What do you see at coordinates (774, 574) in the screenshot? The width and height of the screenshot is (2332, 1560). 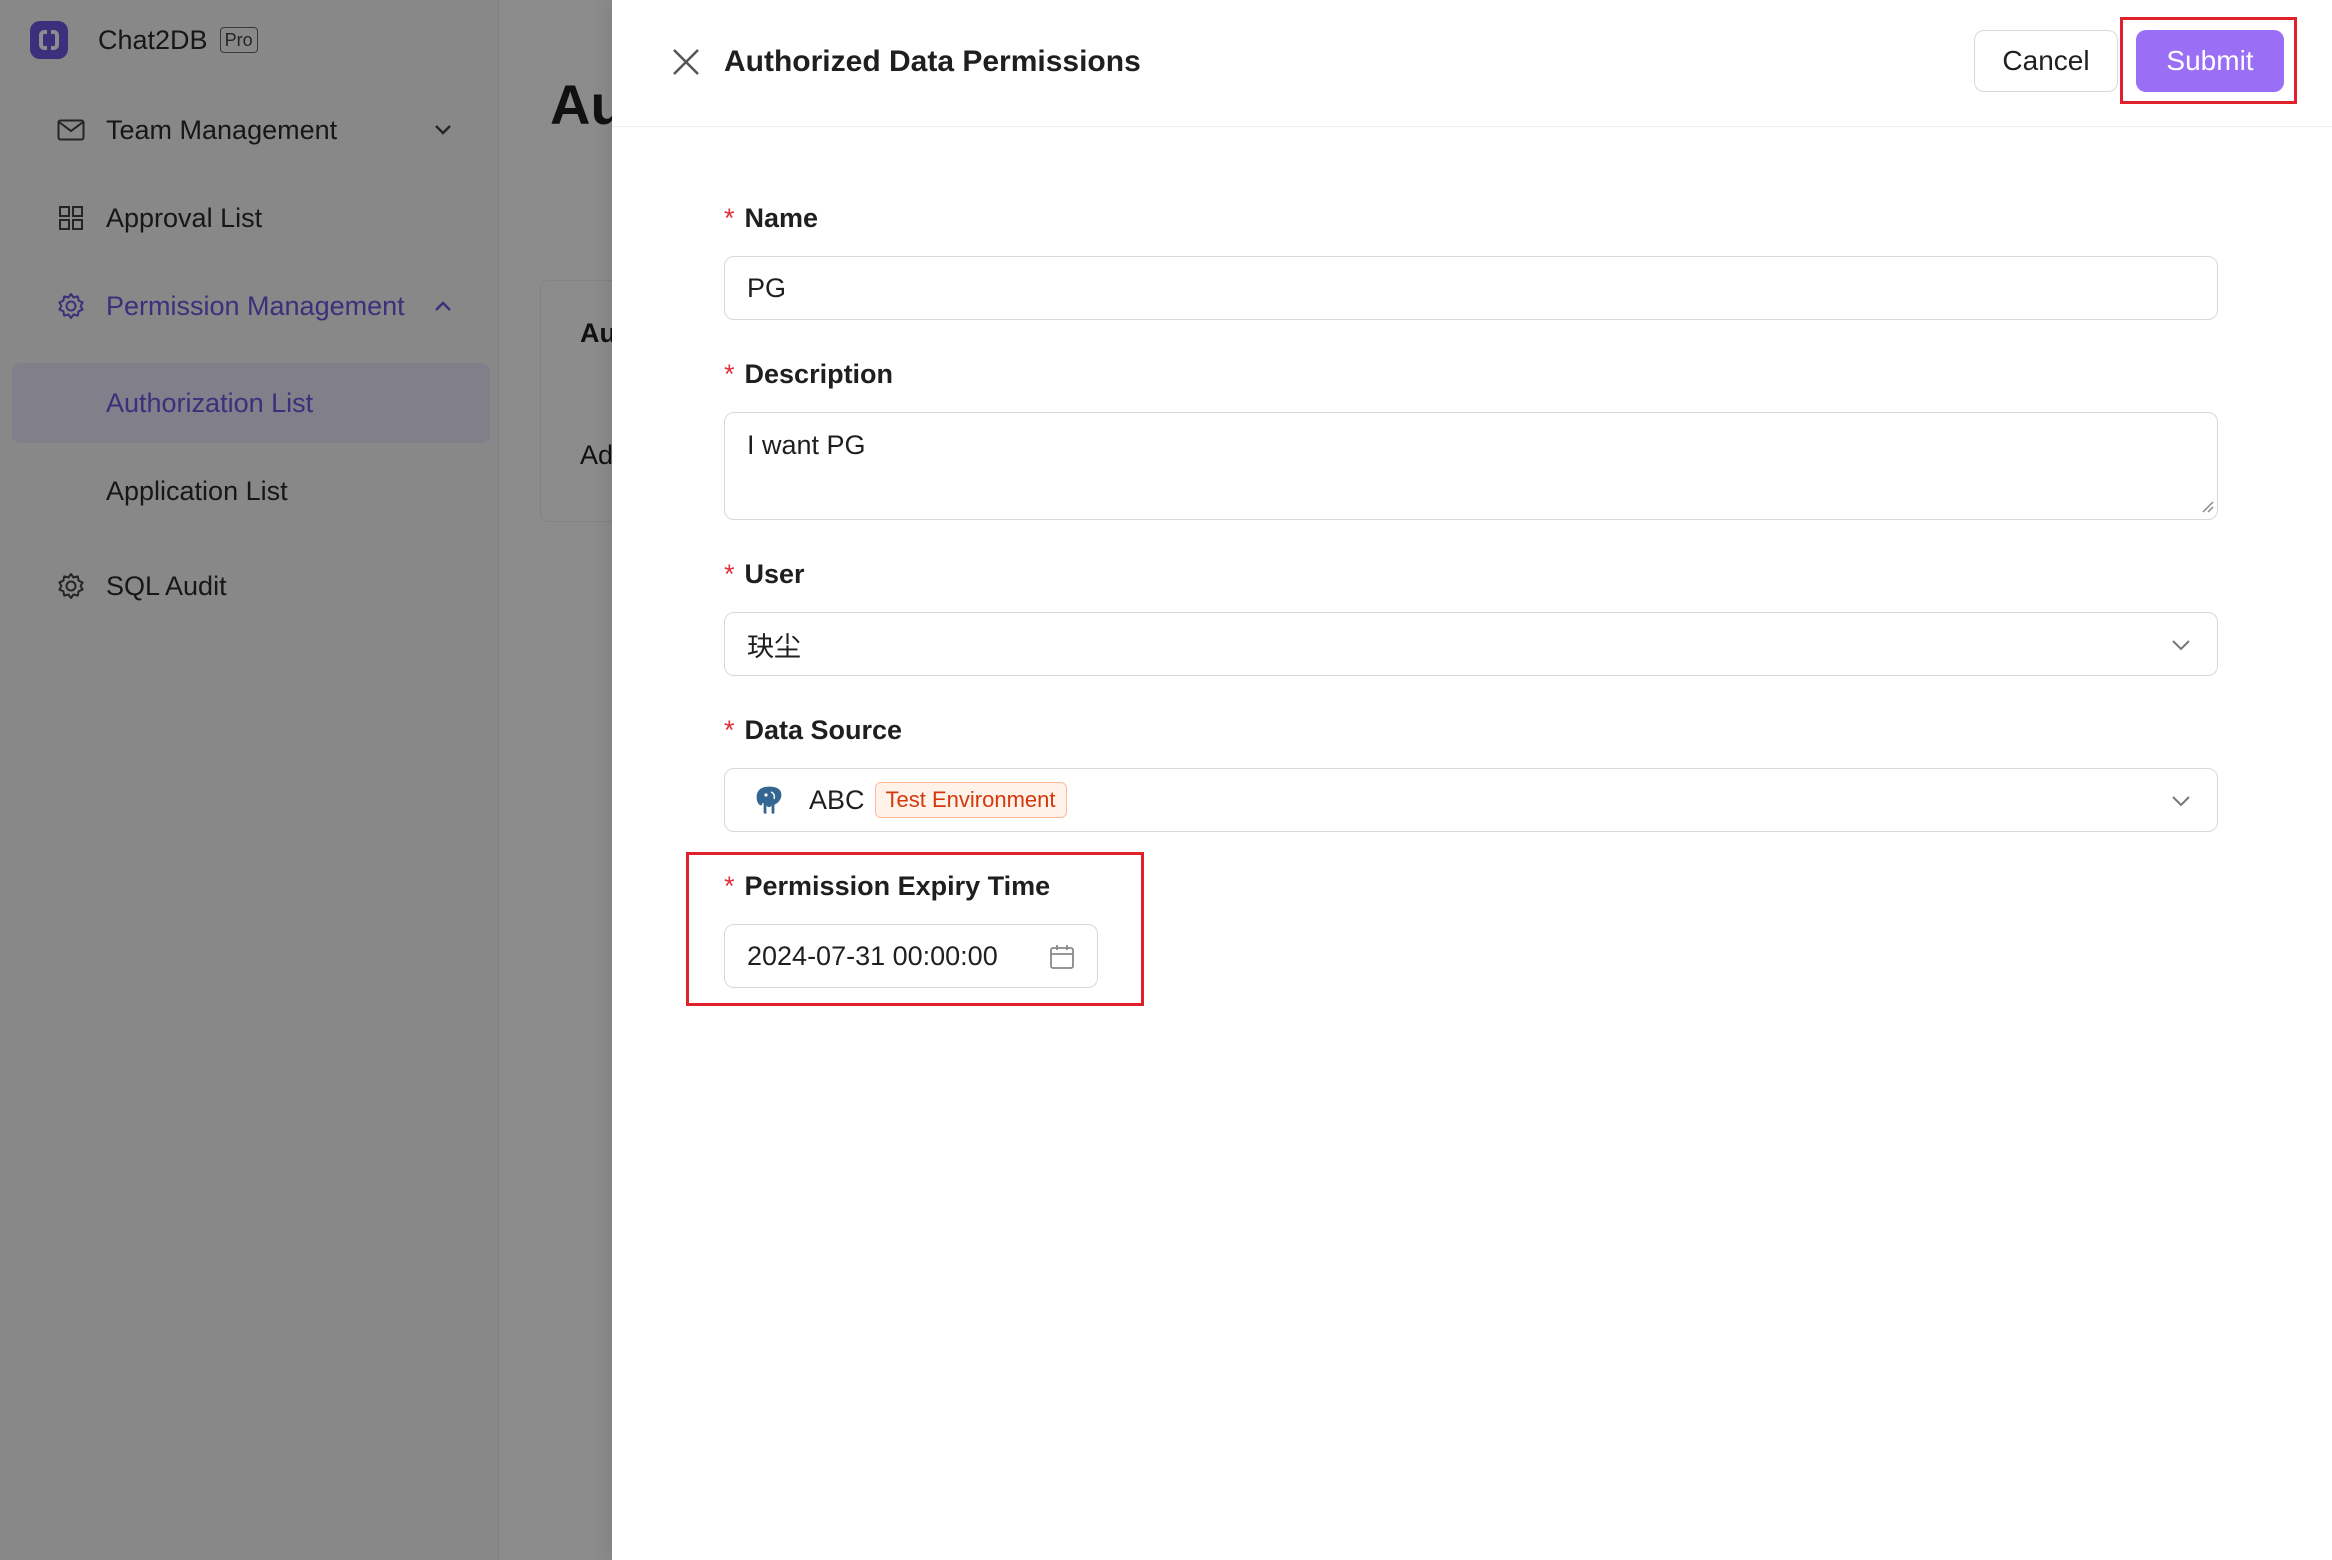 I see `user-label-text: User` at bounding box center [774, 574].